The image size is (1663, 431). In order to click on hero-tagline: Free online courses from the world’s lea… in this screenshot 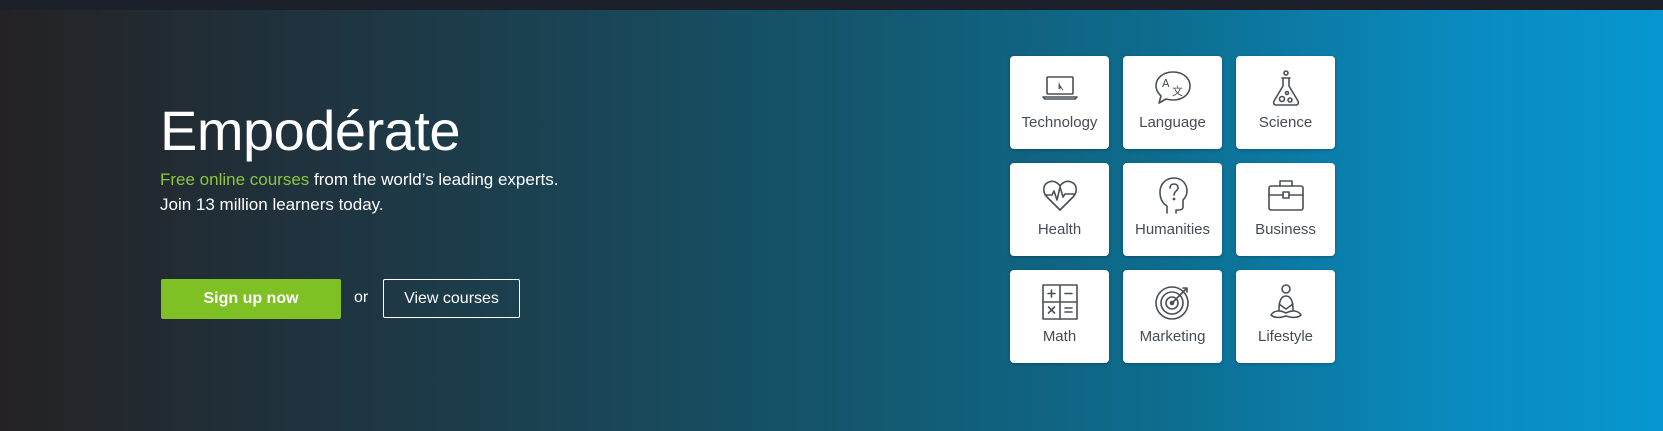, I will do `click(420, 192)`.